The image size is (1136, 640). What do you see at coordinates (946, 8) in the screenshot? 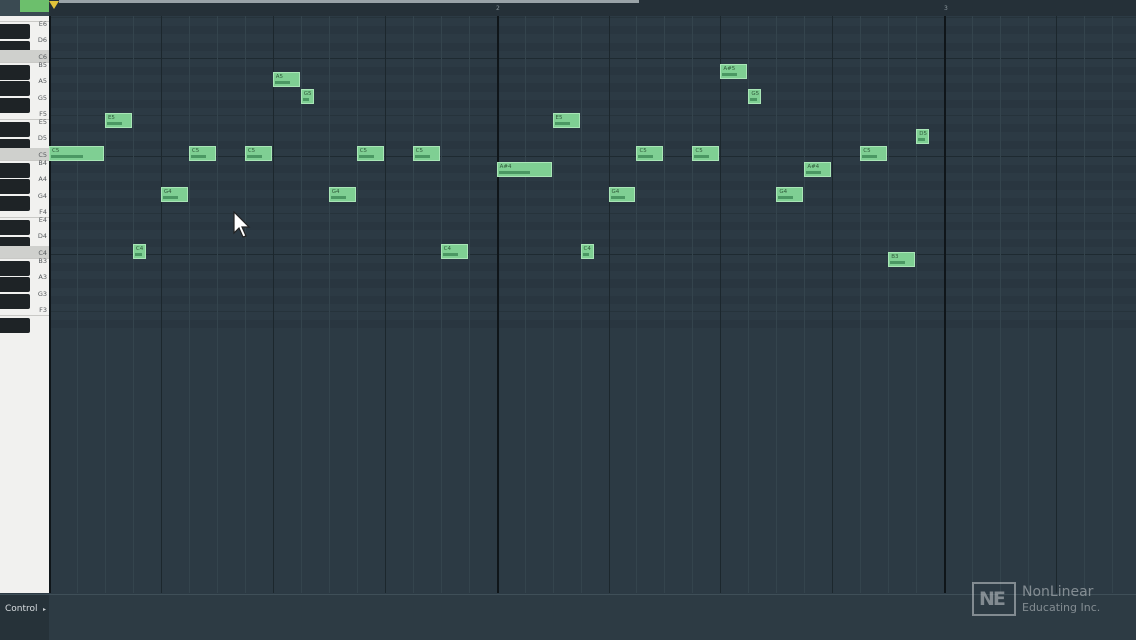
I see `bar-marker-3: 3` at bounding box center [946, 8].